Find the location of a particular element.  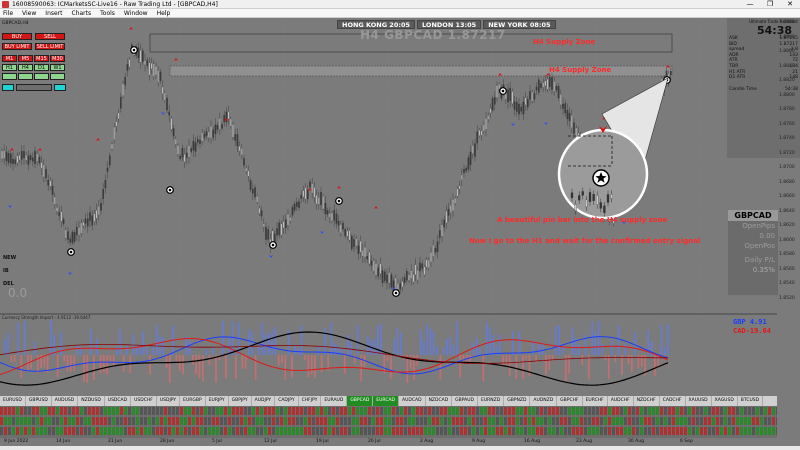

sell-limit-button: SELL LIMIT is located at coordinates (50, 46).